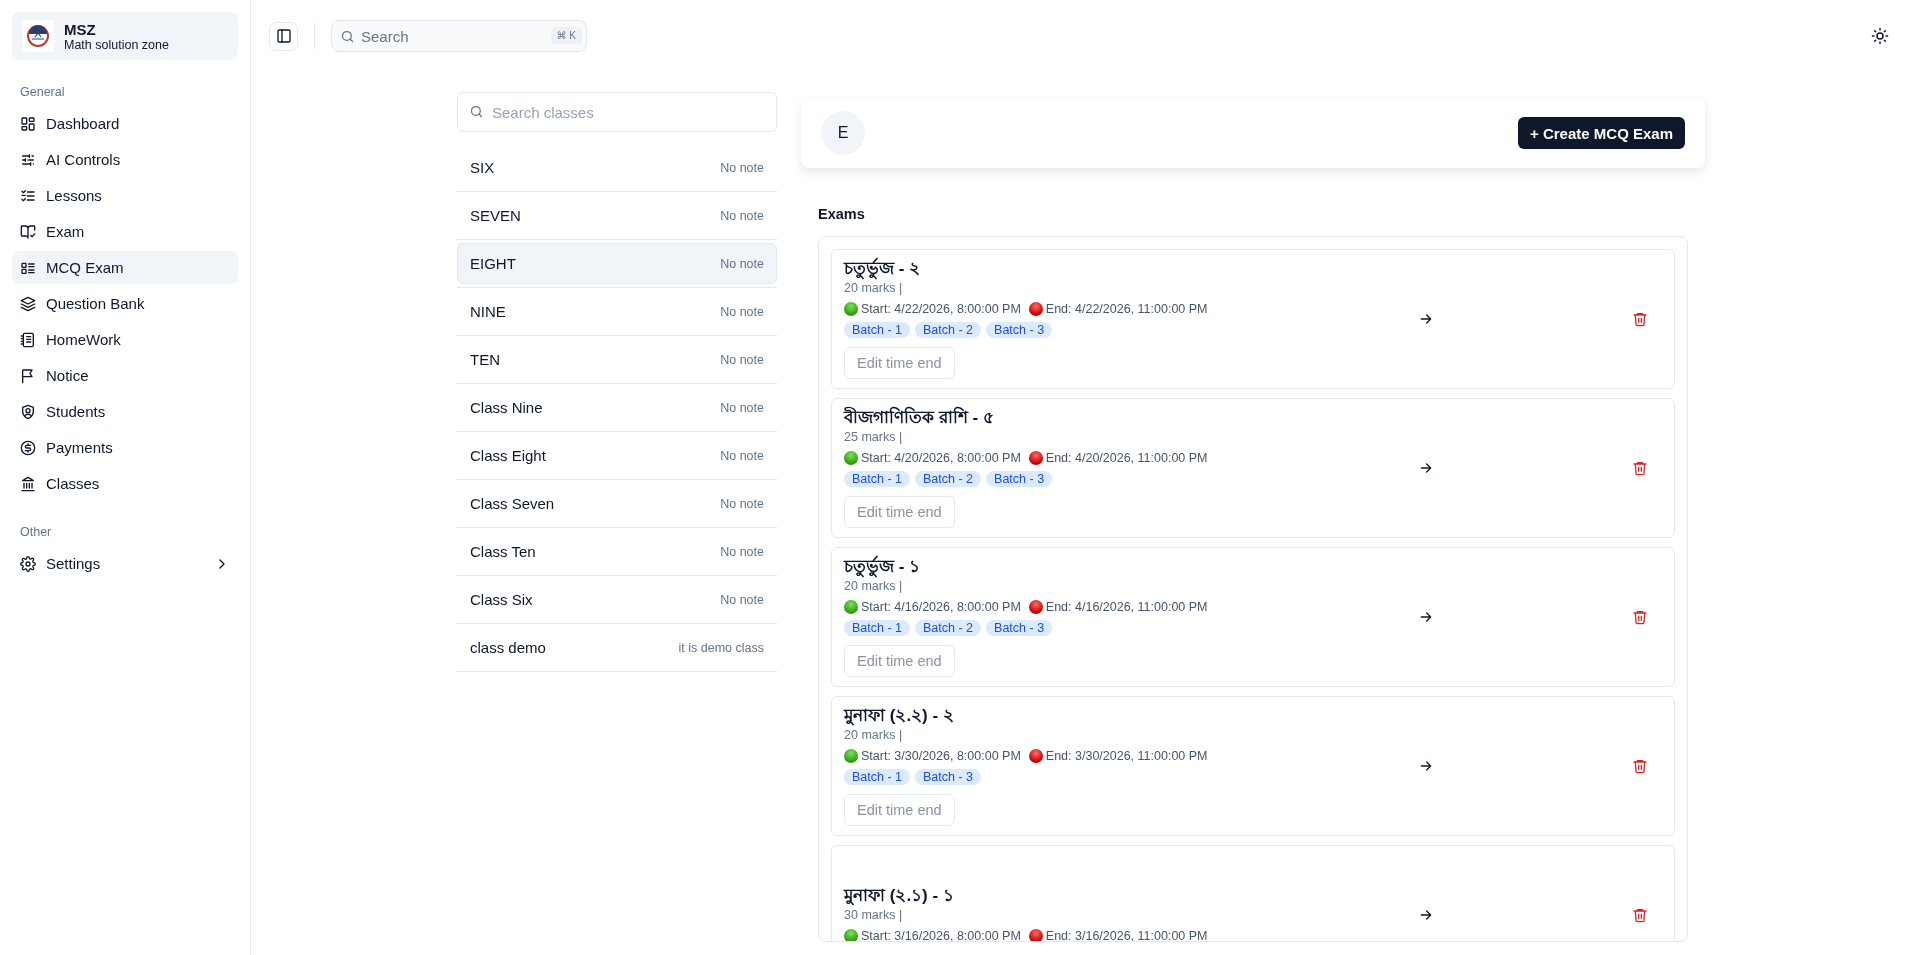  What do you see at coordinates (566, 35) in the screenshot?
I see `shortcut-hint: ⌘ K` at bounding box center [566, 35].